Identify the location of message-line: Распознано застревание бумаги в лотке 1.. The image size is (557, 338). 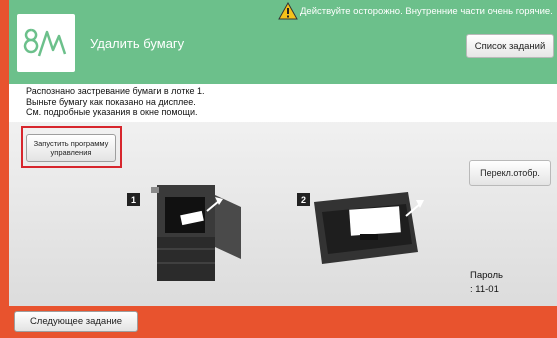
(115, 91).